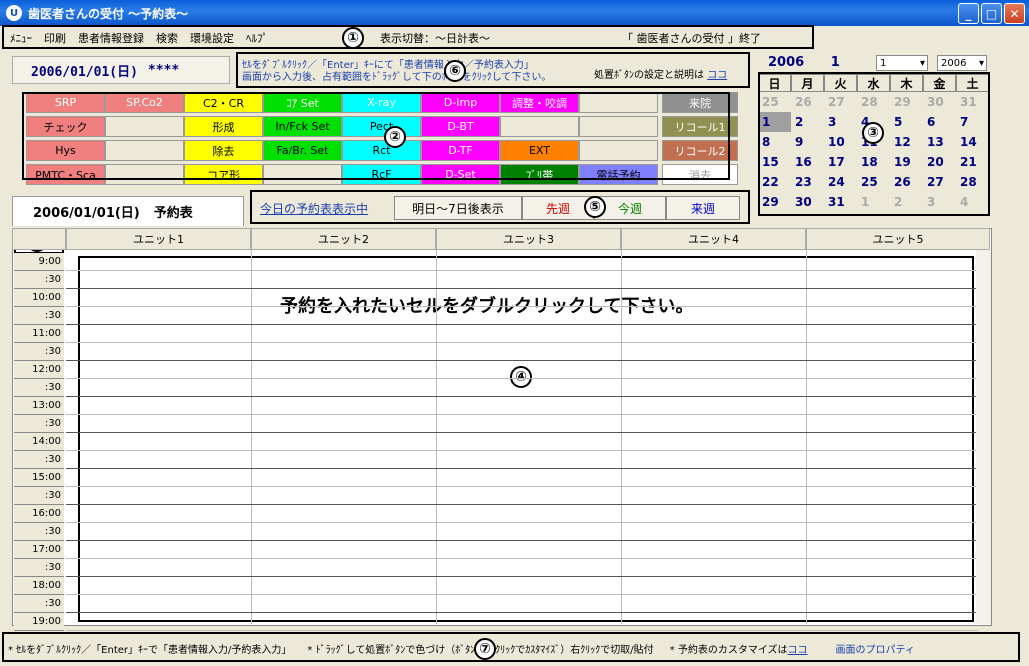 The image size is (1029, 666). Describe the element at coordinates (528, 239) in the screenshot. I see `unit-header: ユニット3` at that location.